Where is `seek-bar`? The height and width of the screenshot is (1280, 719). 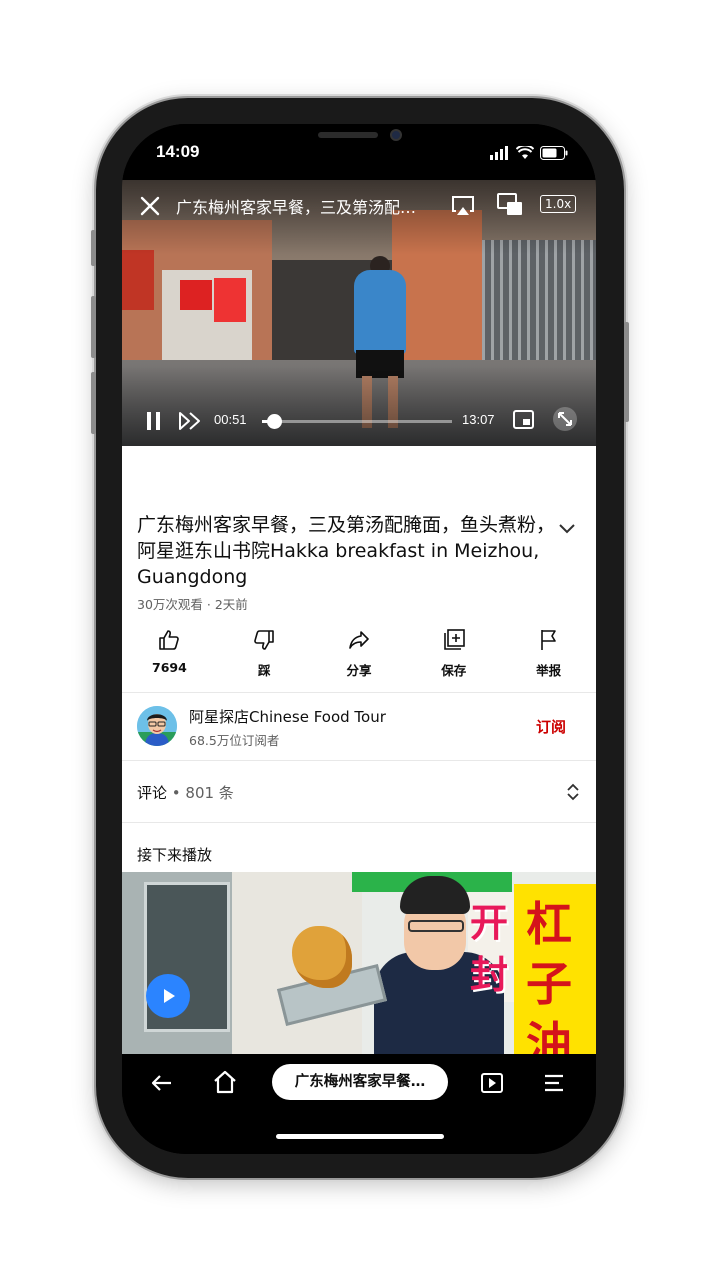 seek-bar is located at coordinates (357, 421).